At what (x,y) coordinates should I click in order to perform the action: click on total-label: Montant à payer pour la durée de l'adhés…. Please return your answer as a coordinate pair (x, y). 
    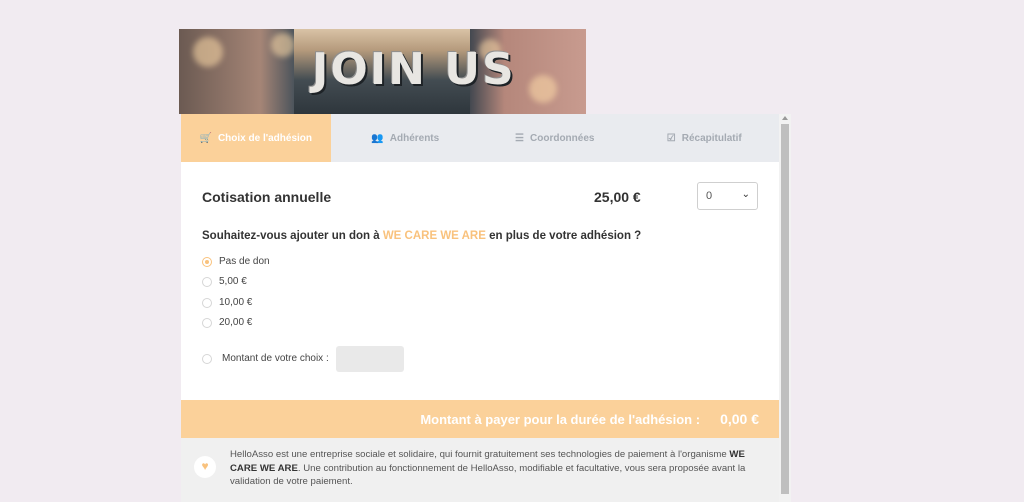
    Looking at the image, I should click on (560, 419).